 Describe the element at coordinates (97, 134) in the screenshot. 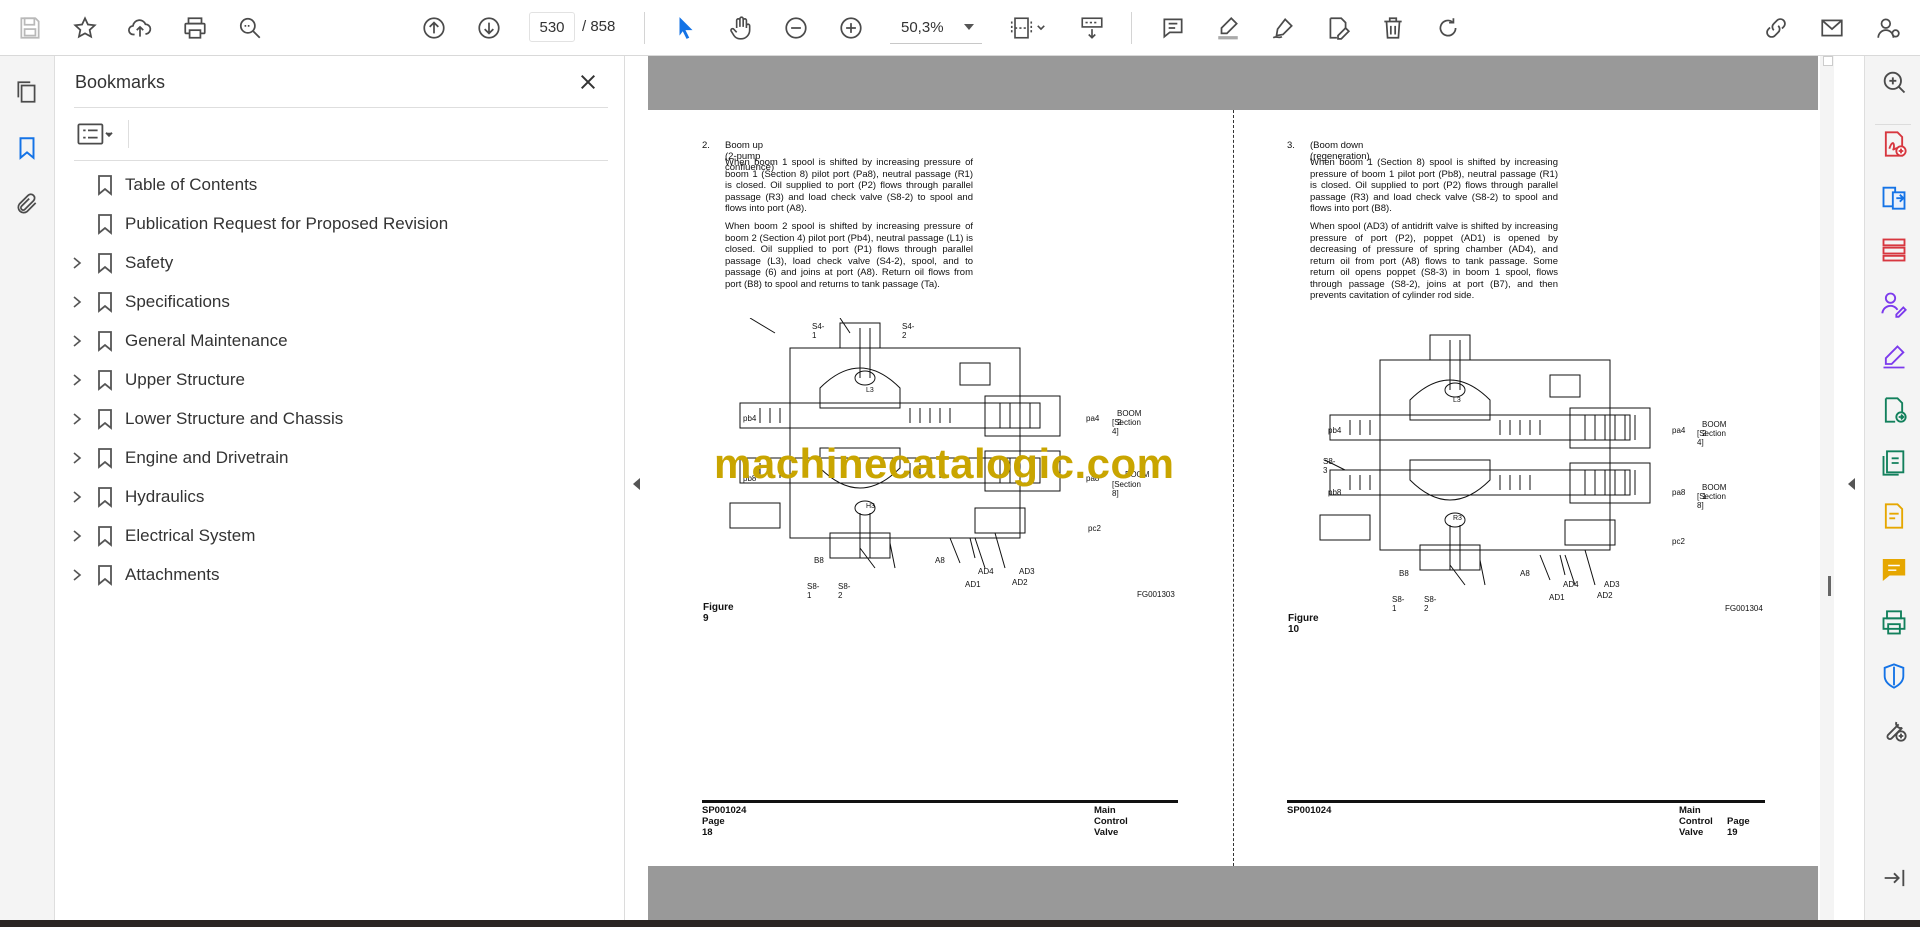

I see `bookmark-options-dropdown` at that location.